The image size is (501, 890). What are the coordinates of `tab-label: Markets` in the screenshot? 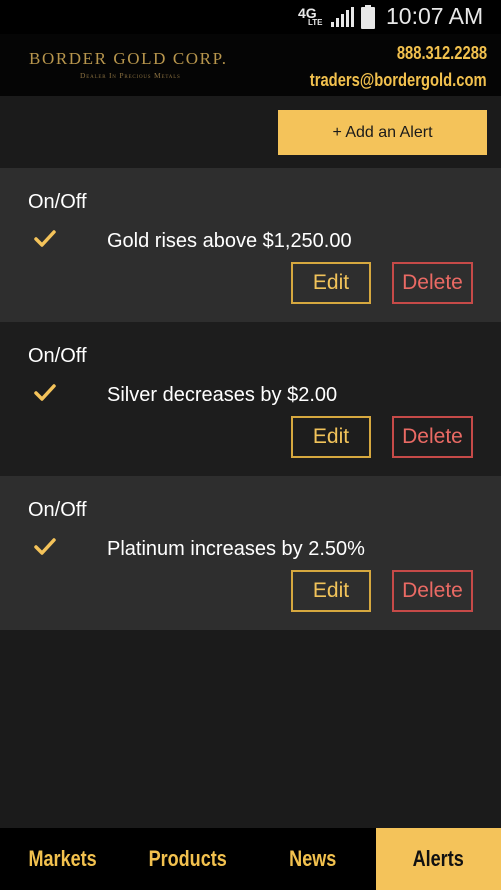 It's located at (62, 858).